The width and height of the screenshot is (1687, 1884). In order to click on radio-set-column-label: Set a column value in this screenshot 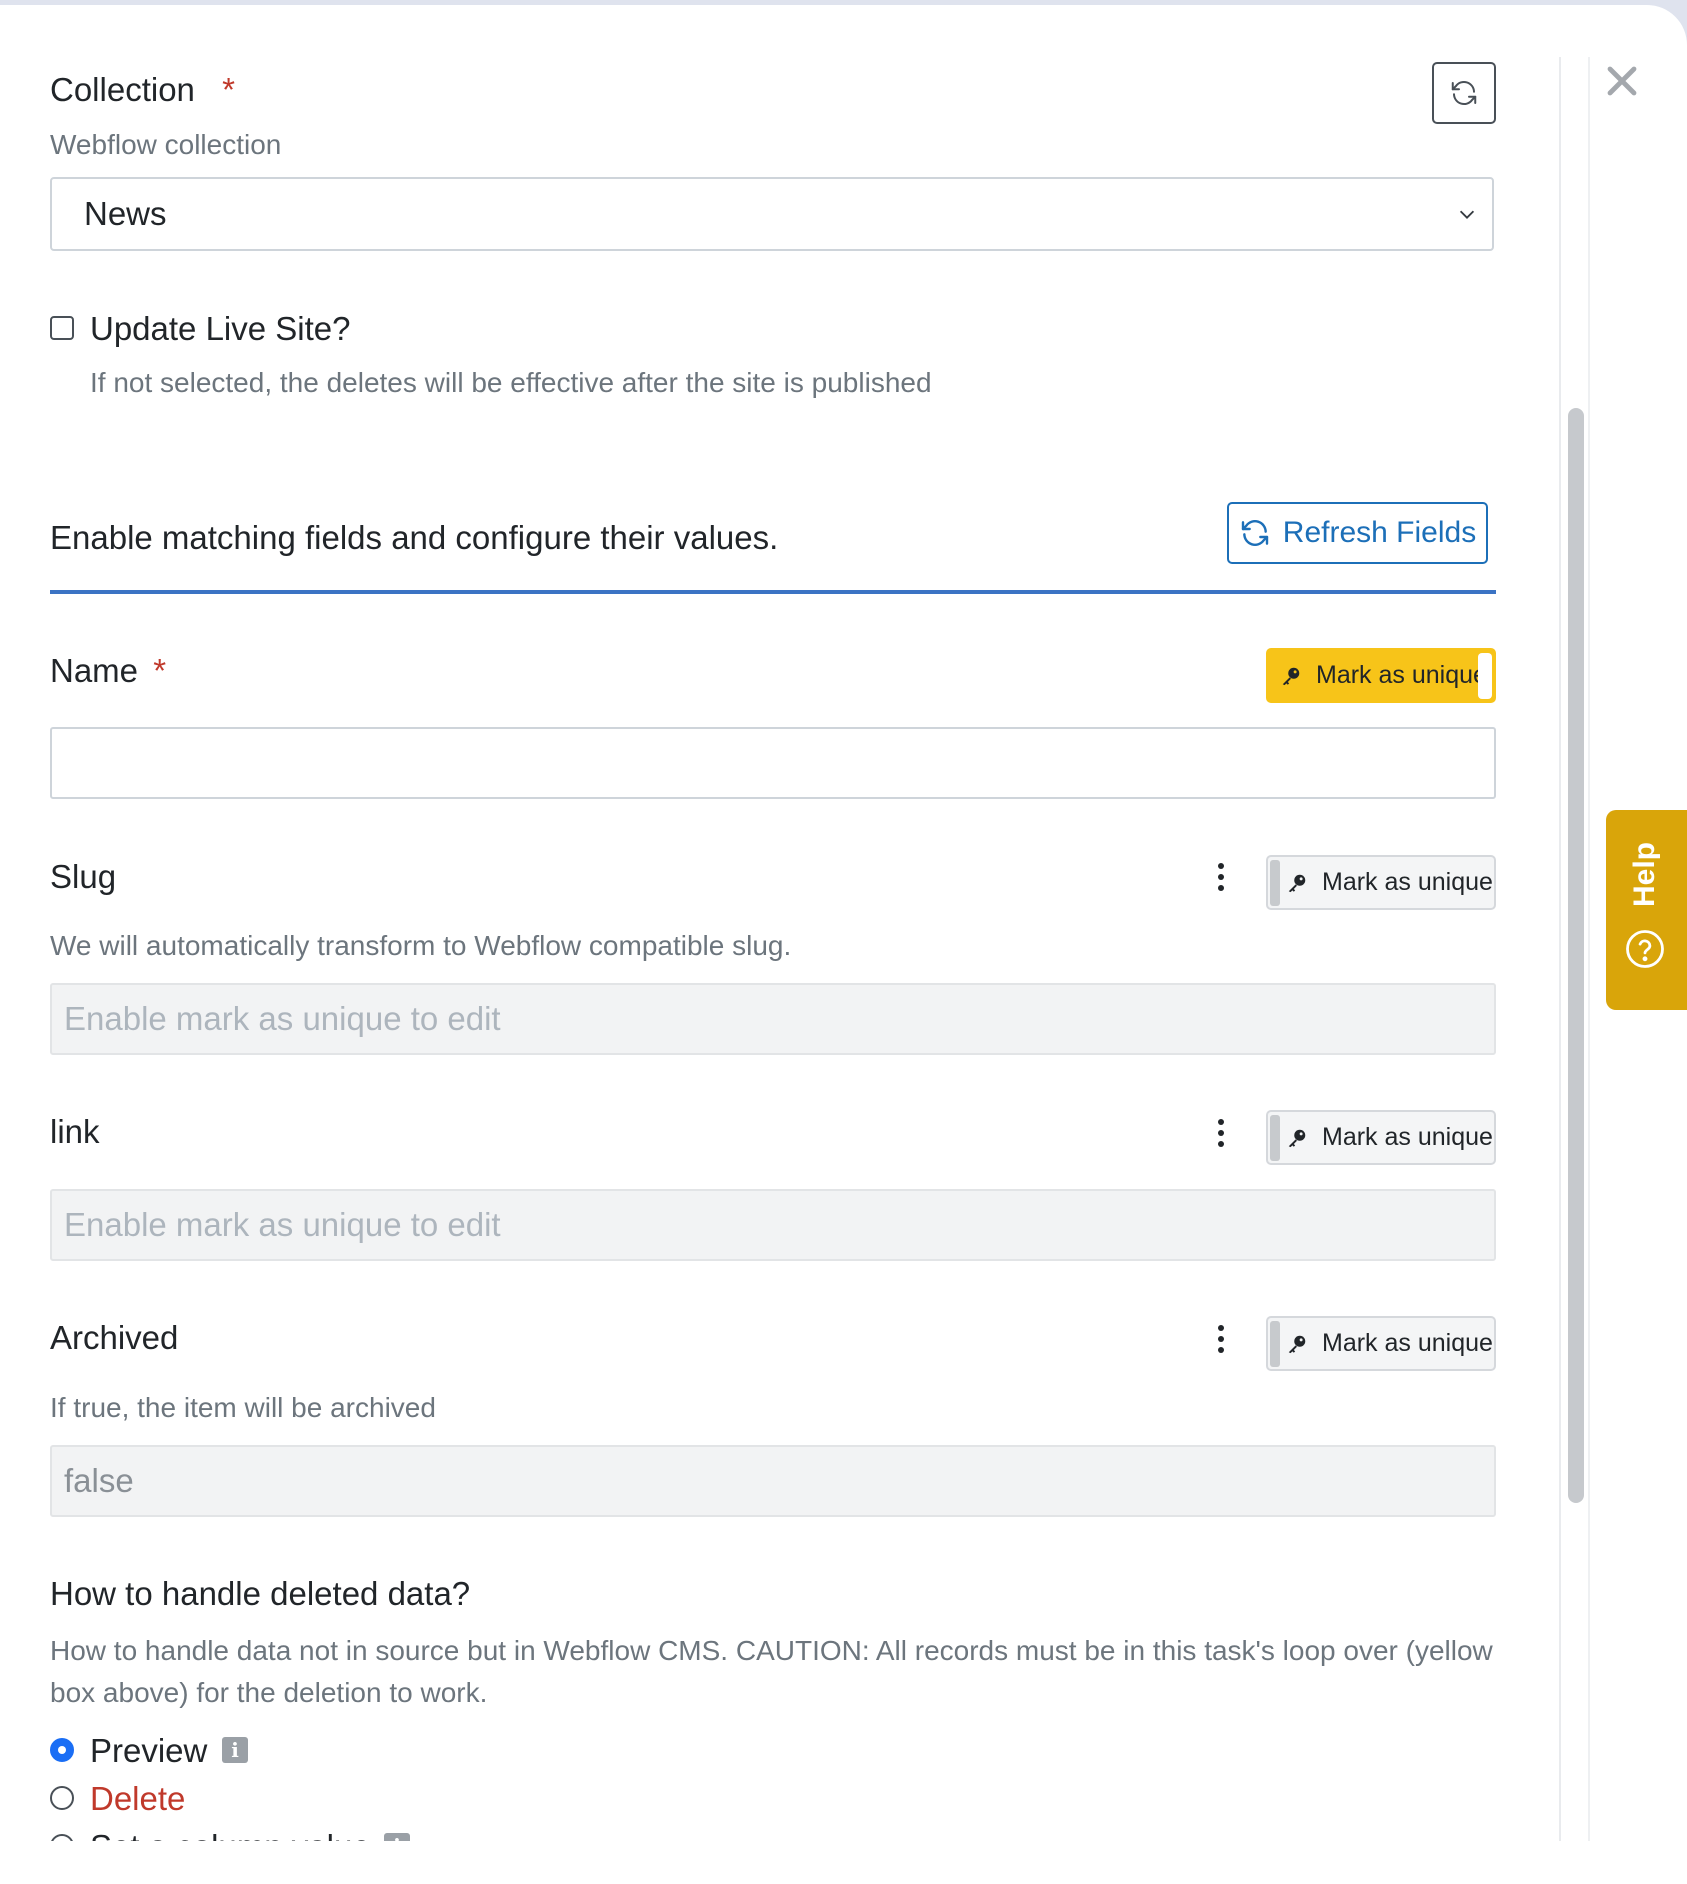, I will do `click(230, 1834)`.